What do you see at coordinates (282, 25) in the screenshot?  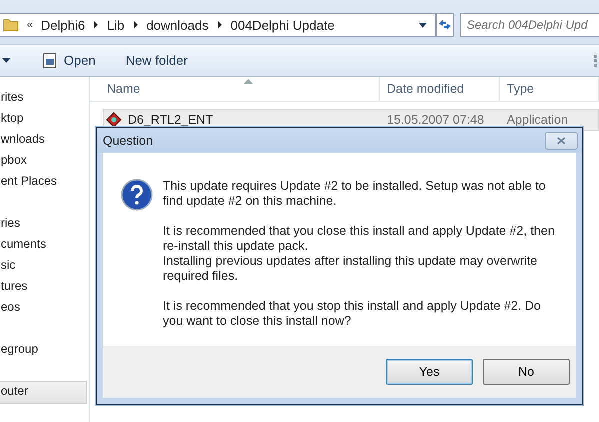 I see `breadcrumb: 004Delphi Update` at bounding box center [282, 25].